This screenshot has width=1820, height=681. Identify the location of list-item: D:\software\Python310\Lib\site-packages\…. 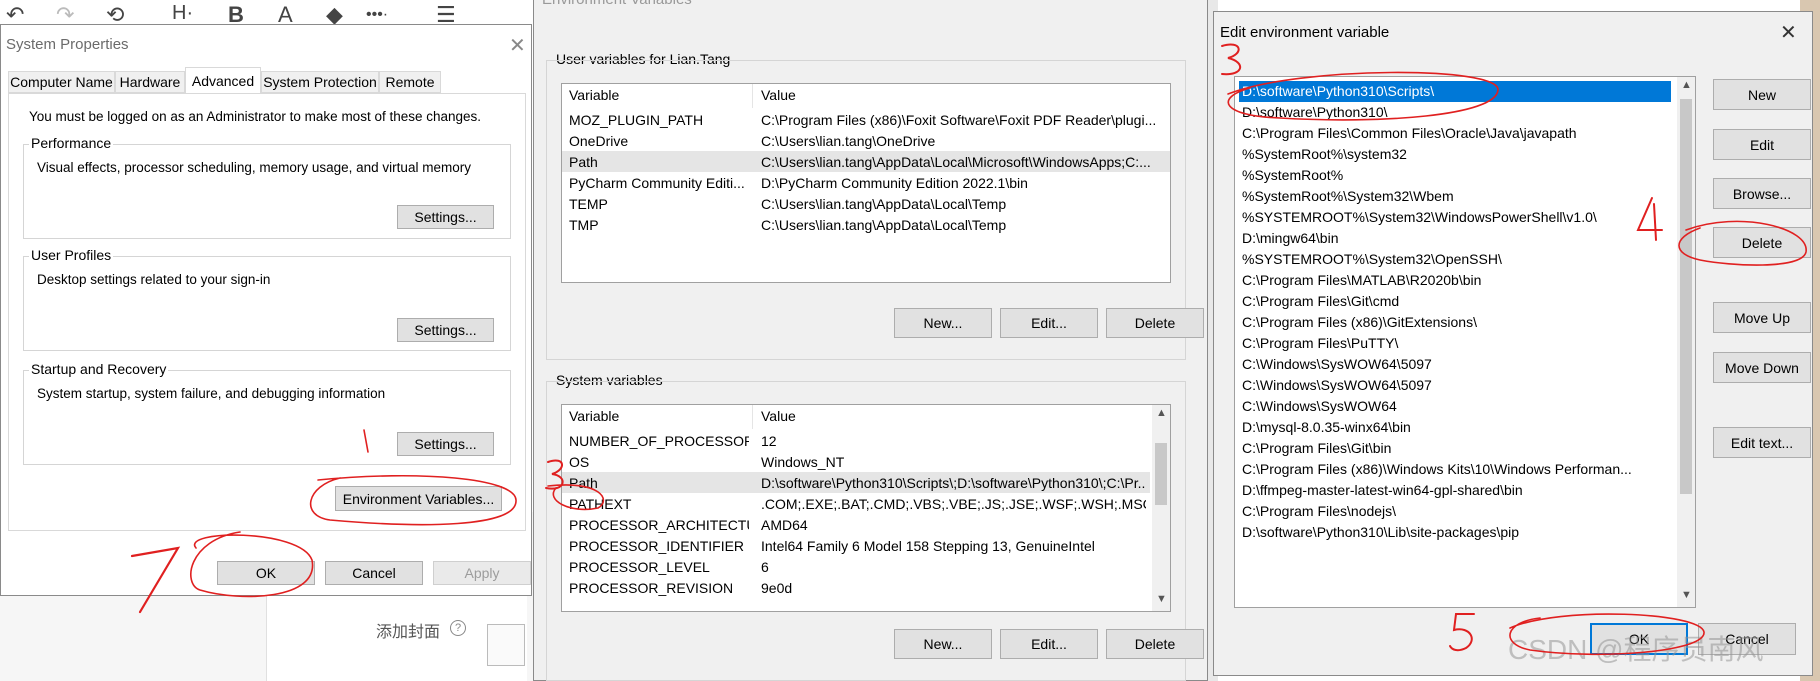
(1455, 532).